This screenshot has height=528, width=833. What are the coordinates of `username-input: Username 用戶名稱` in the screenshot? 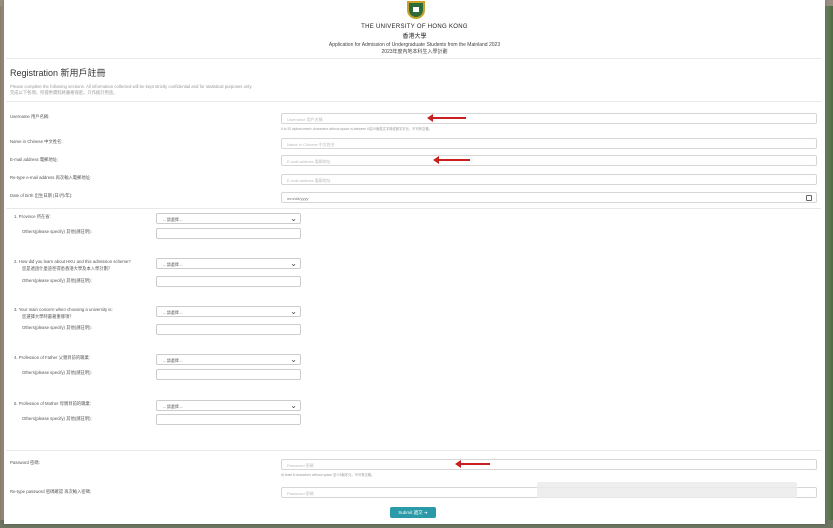 It's located at (549, 118).